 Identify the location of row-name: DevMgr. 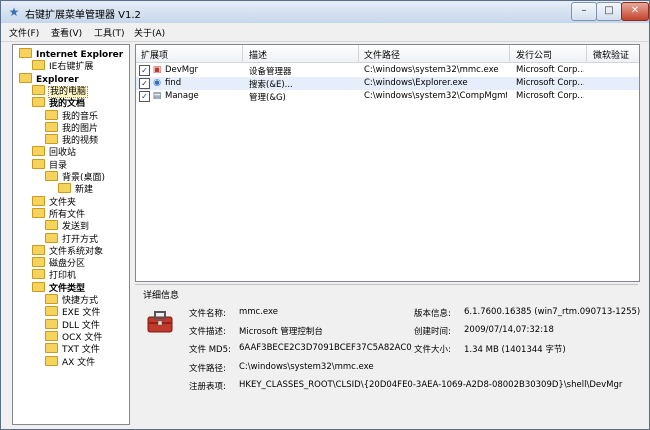
(182, 70).